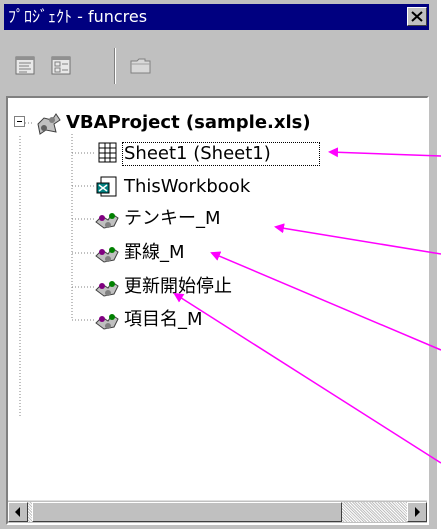 This screenshot has height=529, width=441. I want to click on code-window-icon, so click(25, 65).